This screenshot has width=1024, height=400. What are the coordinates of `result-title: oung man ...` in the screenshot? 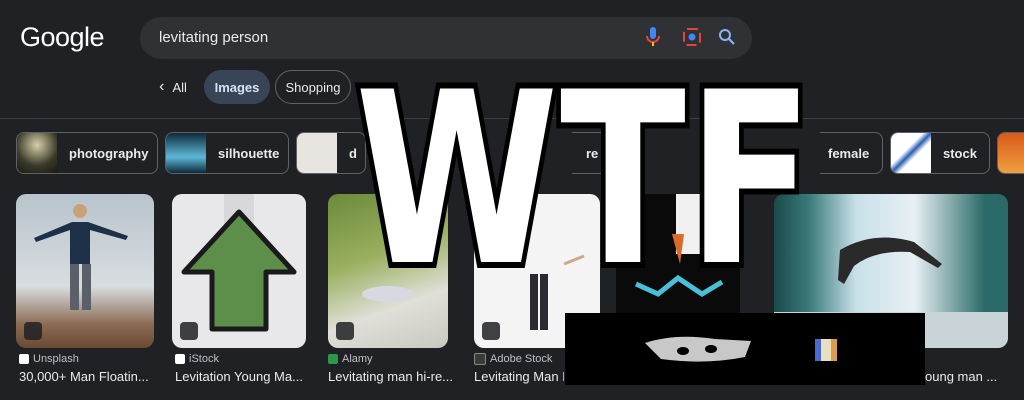 It's located at (970, 376).